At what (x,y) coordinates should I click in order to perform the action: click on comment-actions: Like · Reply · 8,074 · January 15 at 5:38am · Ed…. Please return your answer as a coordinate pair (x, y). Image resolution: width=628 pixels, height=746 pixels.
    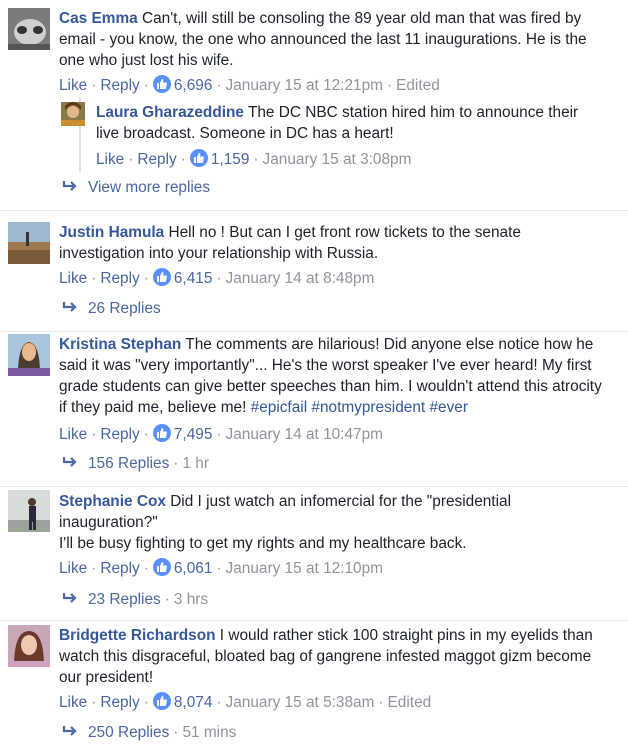
    Looking at the image, I should click on (245, 701).